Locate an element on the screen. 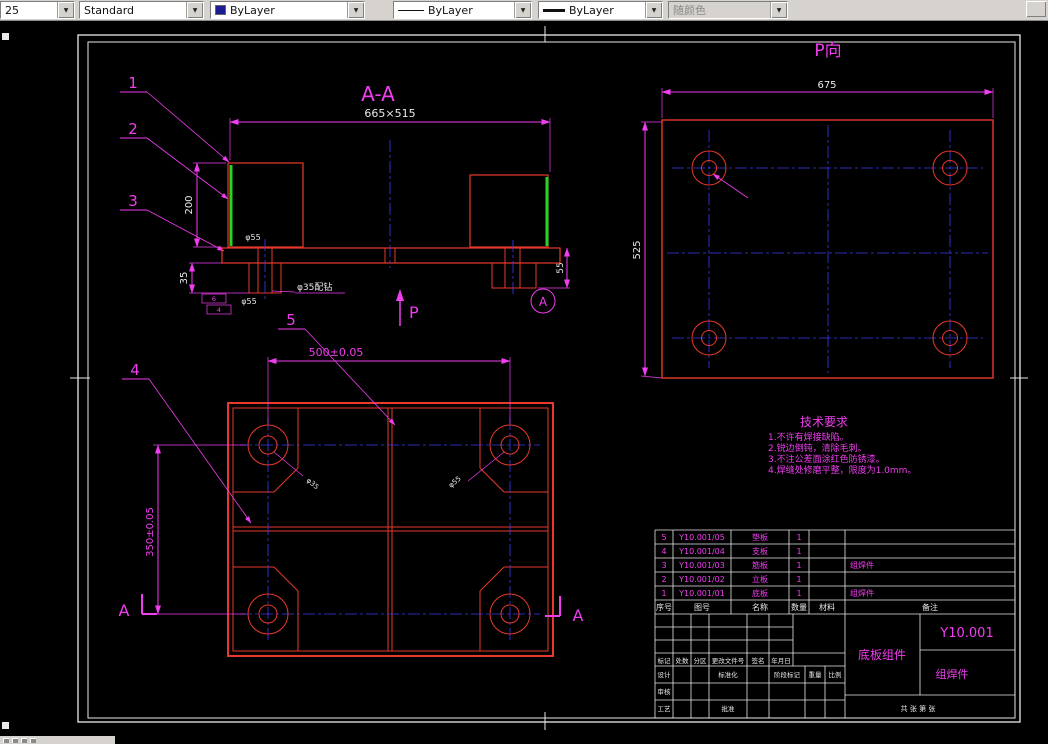 The image size is (1048, 744). p-dim-width: 675 is located at coordinates (826, 85).